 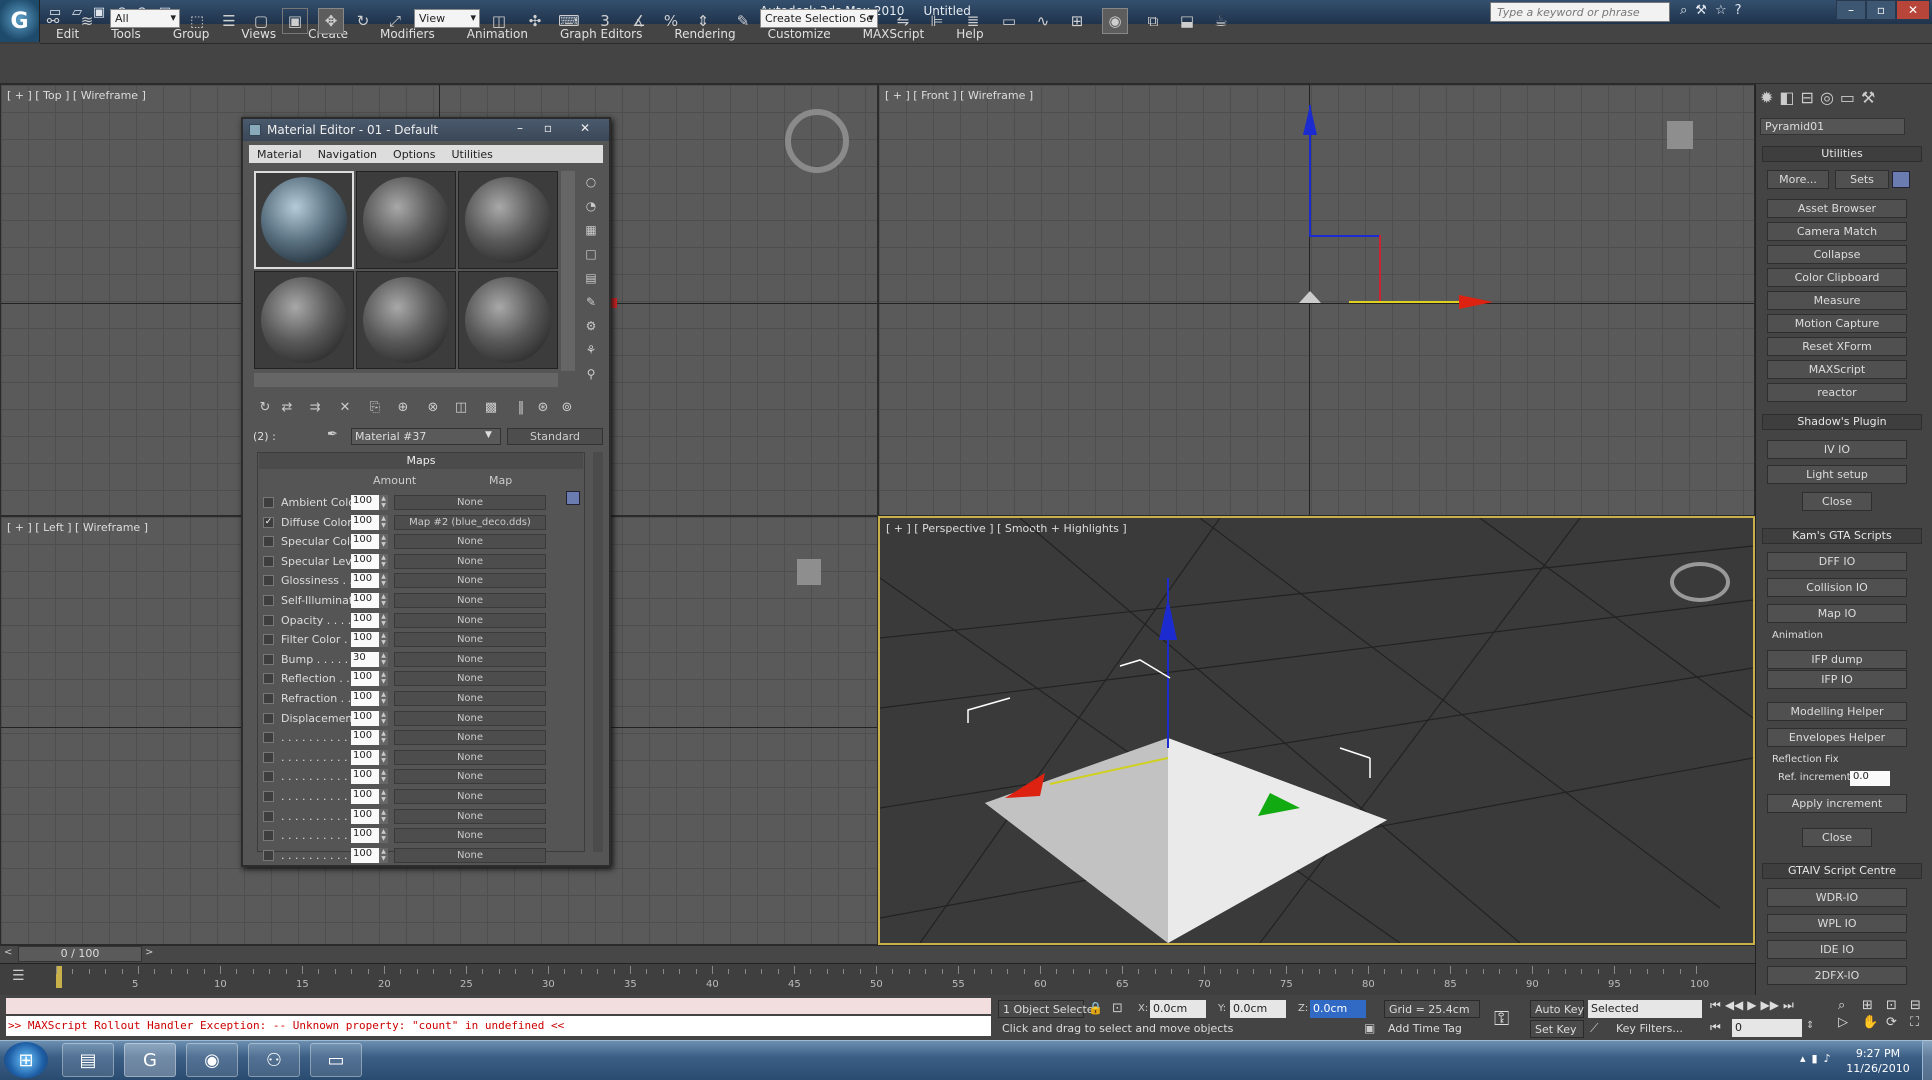 I want to click on goto-end-icon: ⏭, so click(x=1788, y=1005).